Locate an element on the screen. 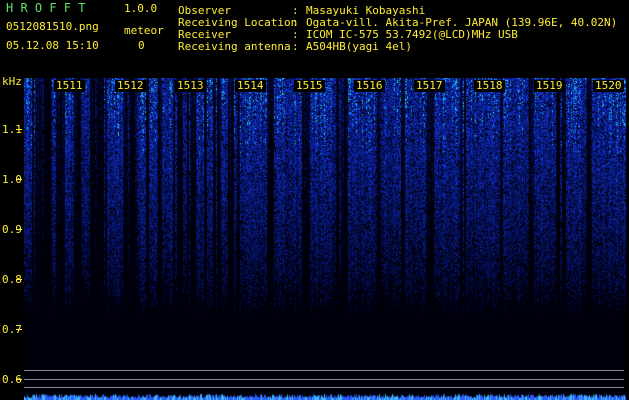 This screenshot has height=400, width=629. time-mark: 1513 is located at coordinates (190, 85).